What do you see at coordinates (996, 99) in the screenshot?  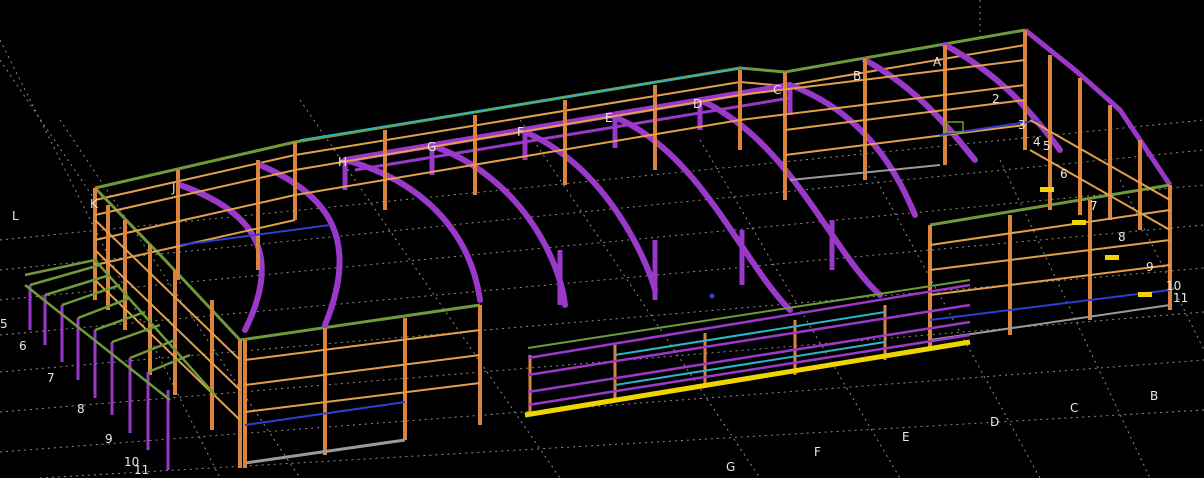 I see `grid-label: 2` at bounding box center [996, 99].